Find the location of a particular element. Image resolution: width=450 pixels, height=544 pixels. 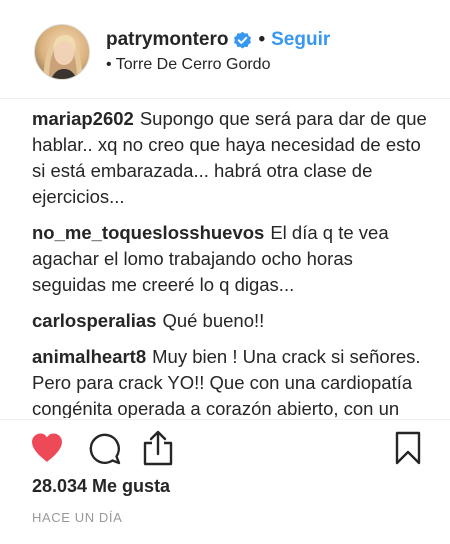

bookmark-icon is located at coordinates (408, 448).